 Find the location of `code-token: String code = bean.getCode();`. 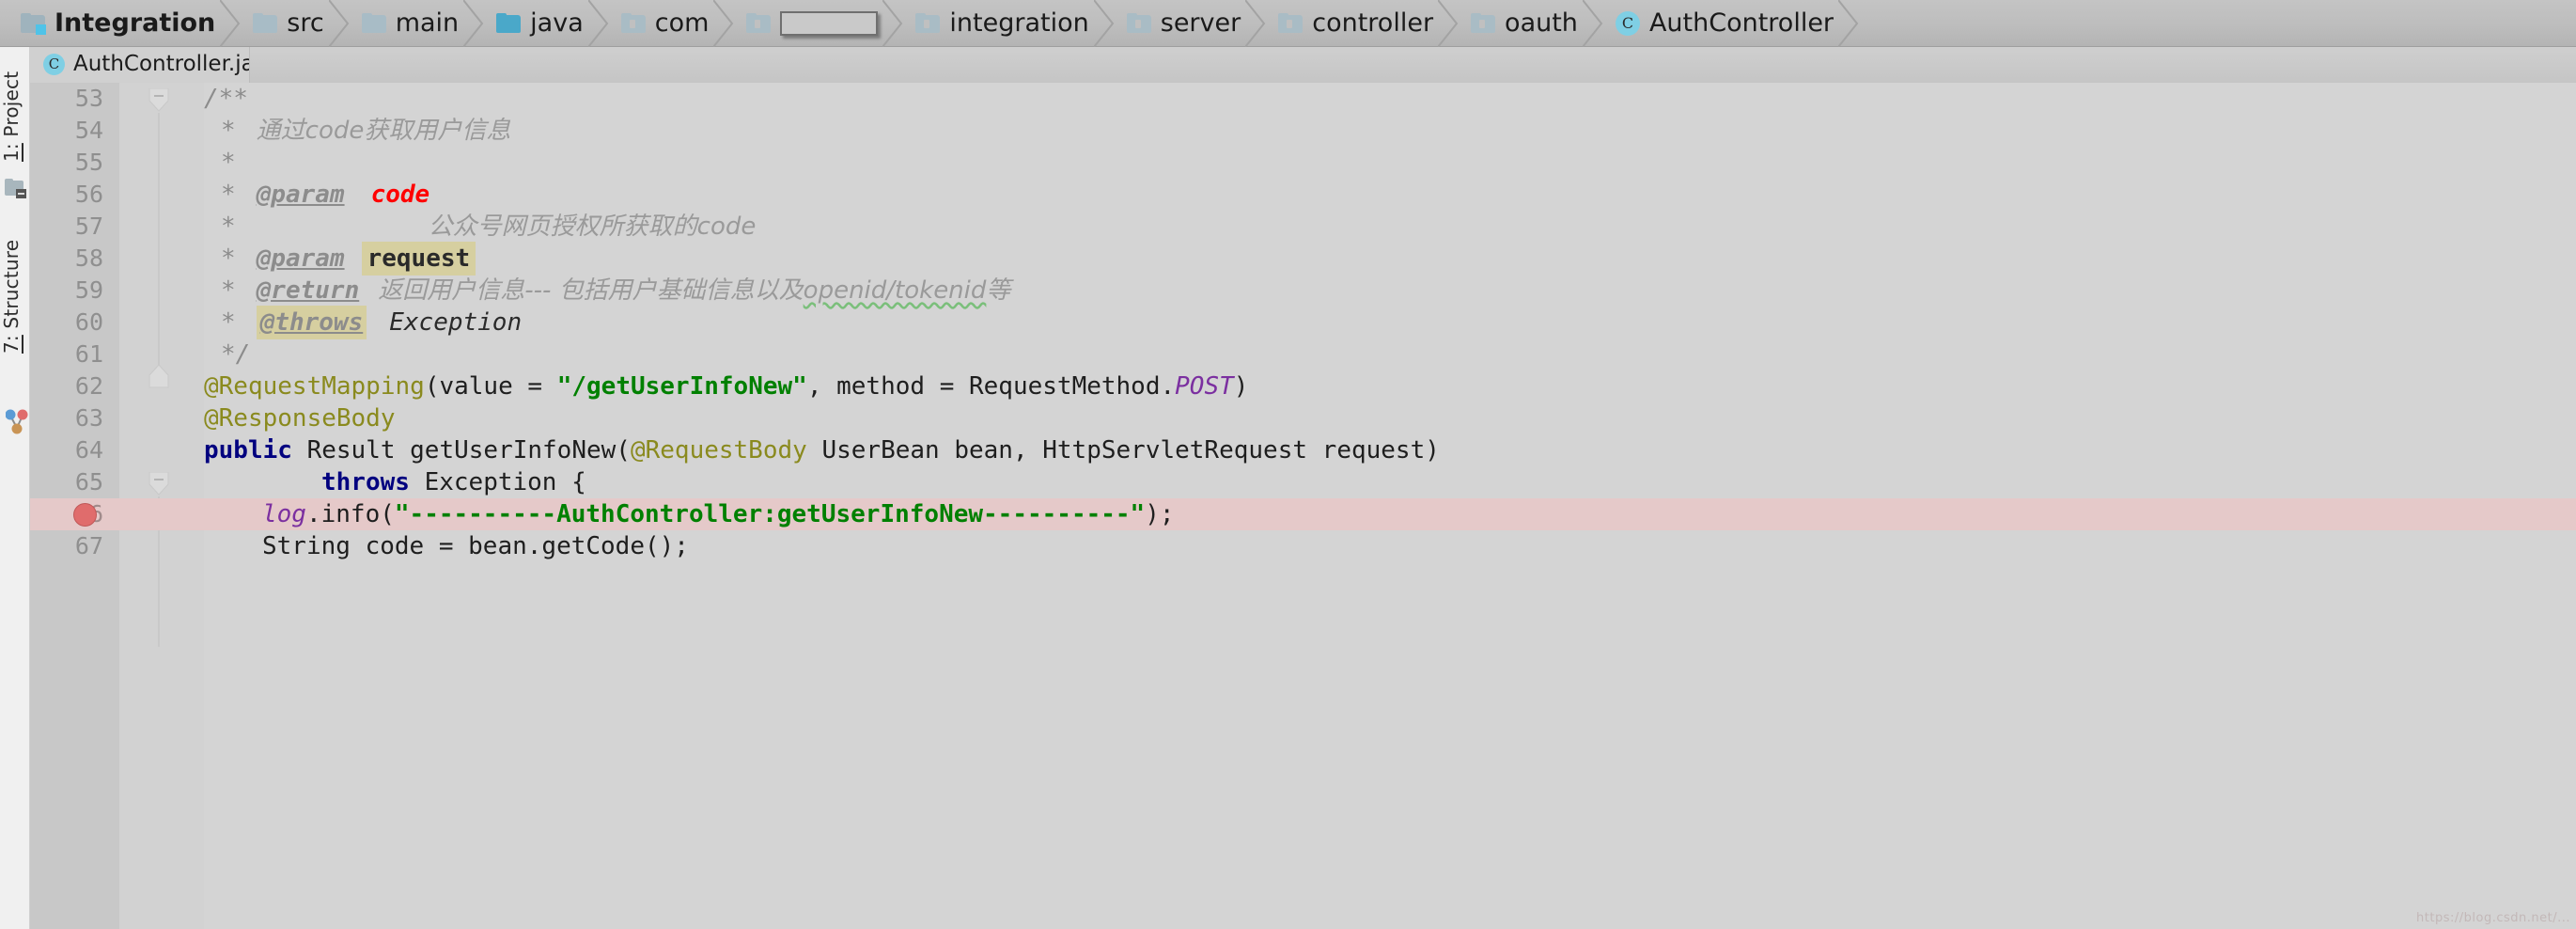

code-token: String code = bean.getCode(); is located at coordinates (475, 546).